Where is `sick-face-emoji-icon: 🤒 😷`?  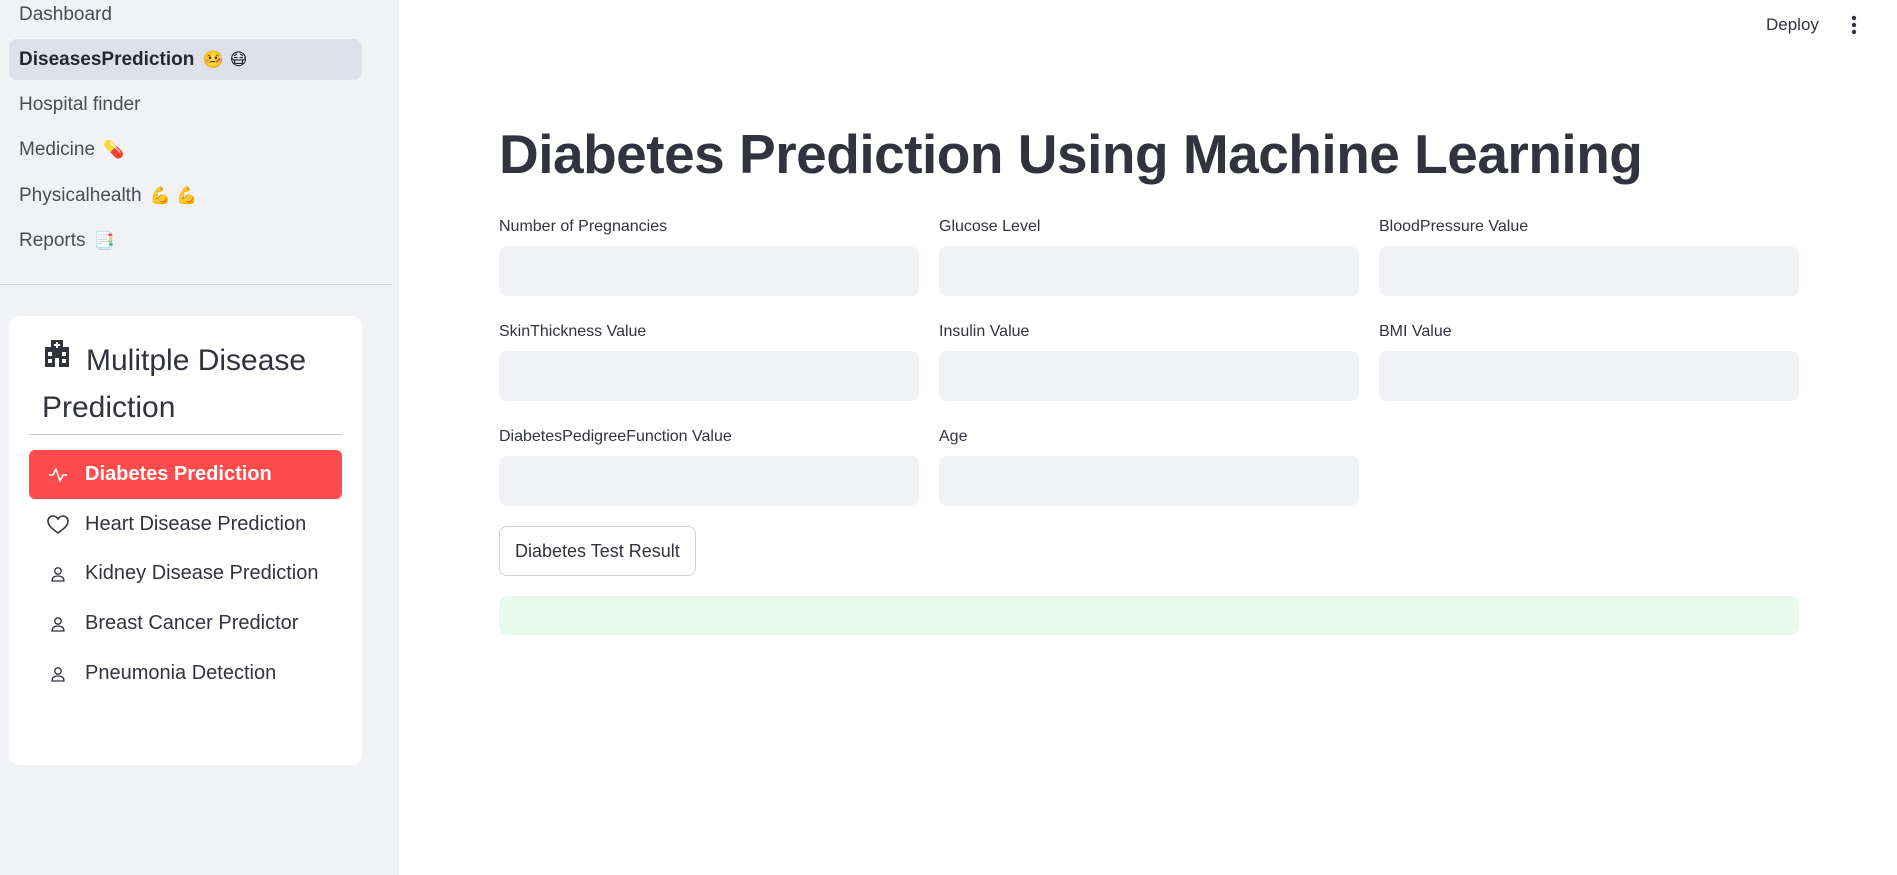
sick-face-emoji-icon: 🤒 😷 is located at coordinates (225, 60).